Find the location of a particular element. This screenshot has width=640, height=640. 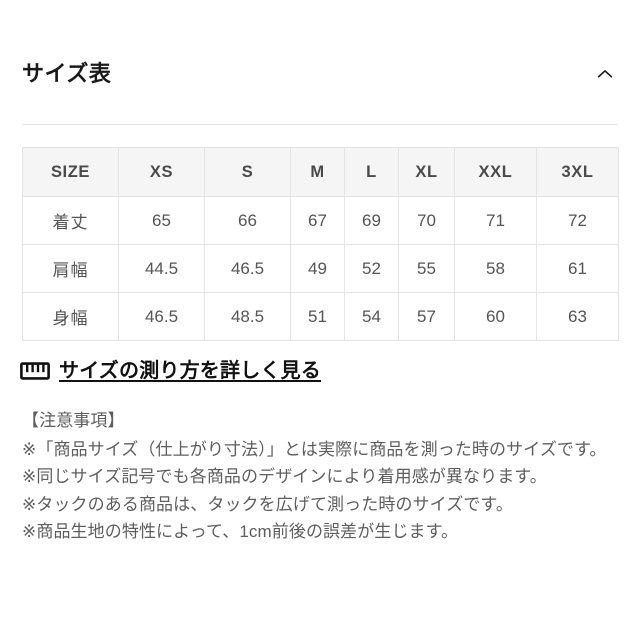

table-row: 身幅 46.5 48.5 51 54 57 60 63 is located at coordinates (320, 316).